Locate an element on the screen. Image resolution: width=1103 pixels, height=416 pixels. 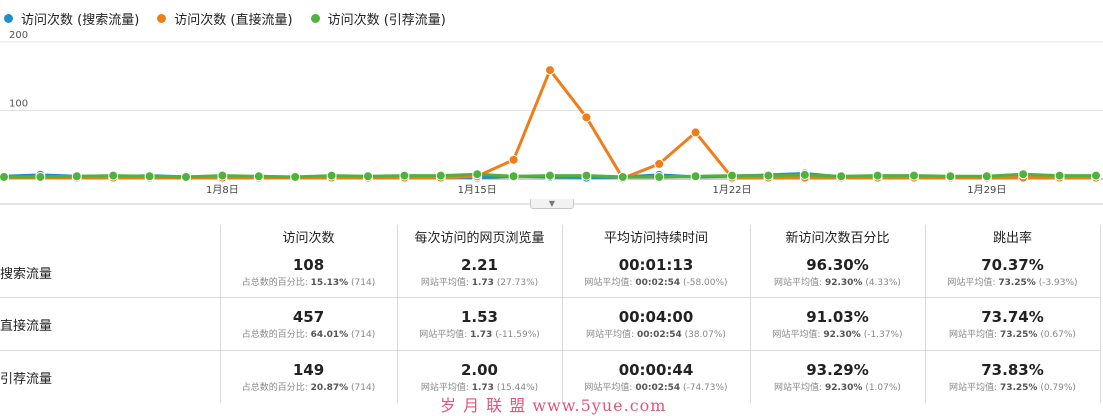
metric-cell: 73.83% 网站平均值: 73.25% (0.79%) is located at coordinates (1012, 377).